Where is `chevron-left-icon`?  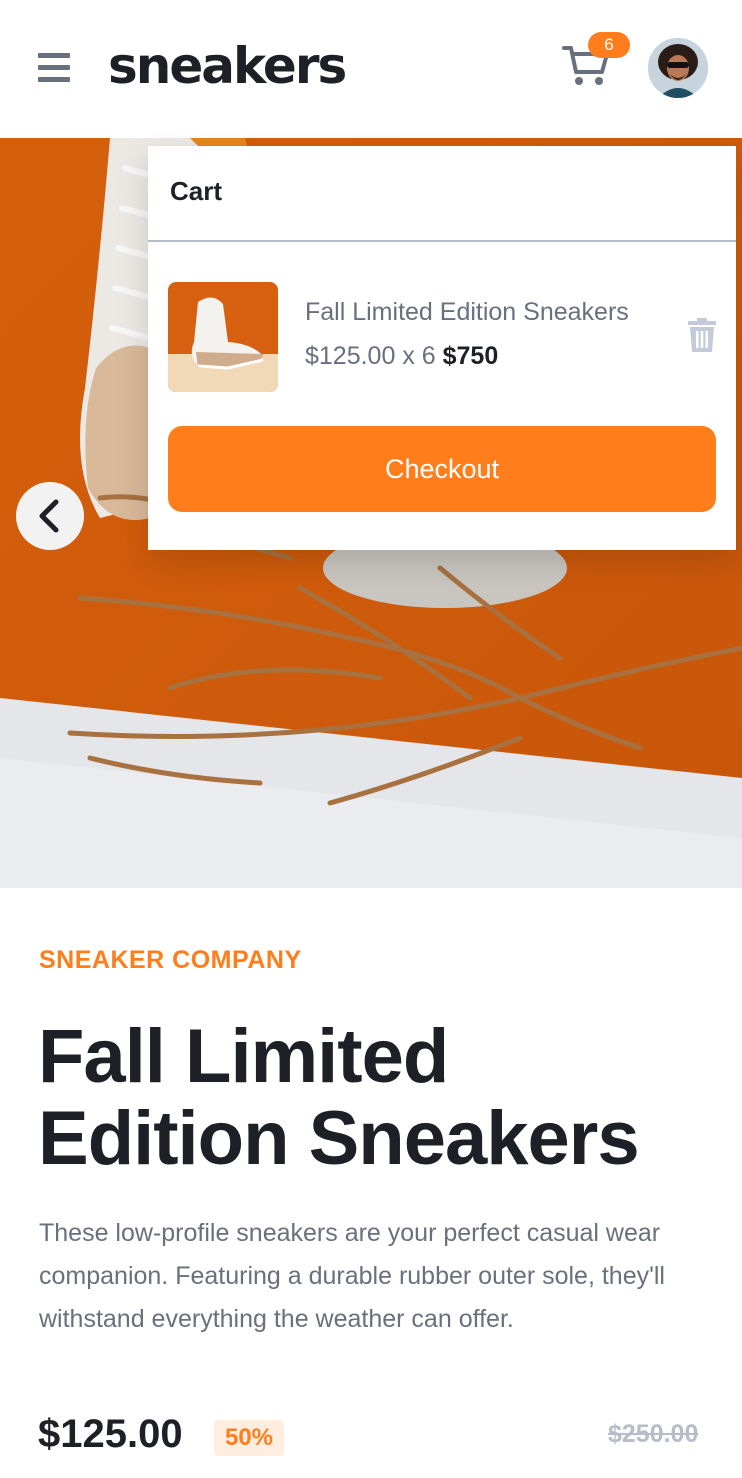 chevron-left-icon is located at coordinates (49, 516).